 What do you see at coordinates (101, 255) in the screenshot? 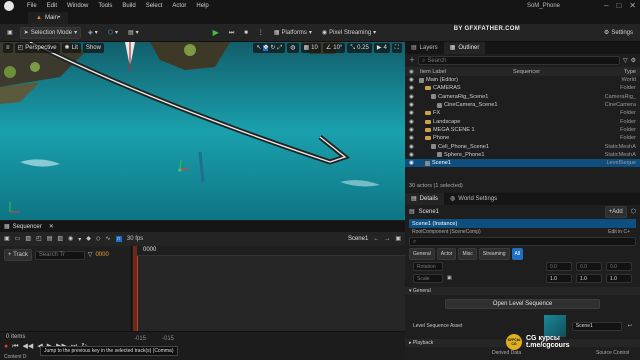
I see `current-time: 0000` at bounding box center [101, 255].